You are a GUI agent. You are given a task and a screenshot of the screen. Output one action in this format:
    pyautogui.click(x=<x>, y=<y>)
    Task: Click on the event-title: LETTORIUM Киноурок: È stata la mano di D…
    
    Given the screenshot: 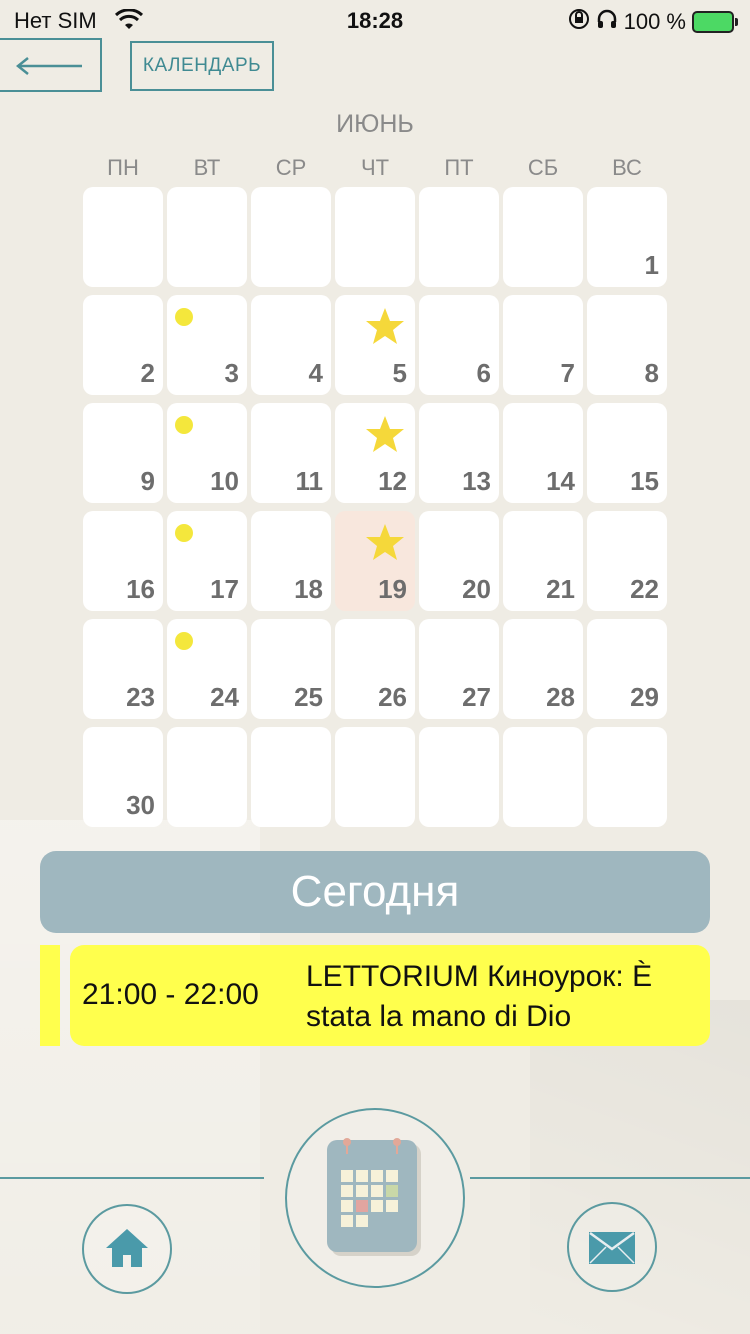 What is the action you would take?
    pyautogui.click(x=479, y=996)
    